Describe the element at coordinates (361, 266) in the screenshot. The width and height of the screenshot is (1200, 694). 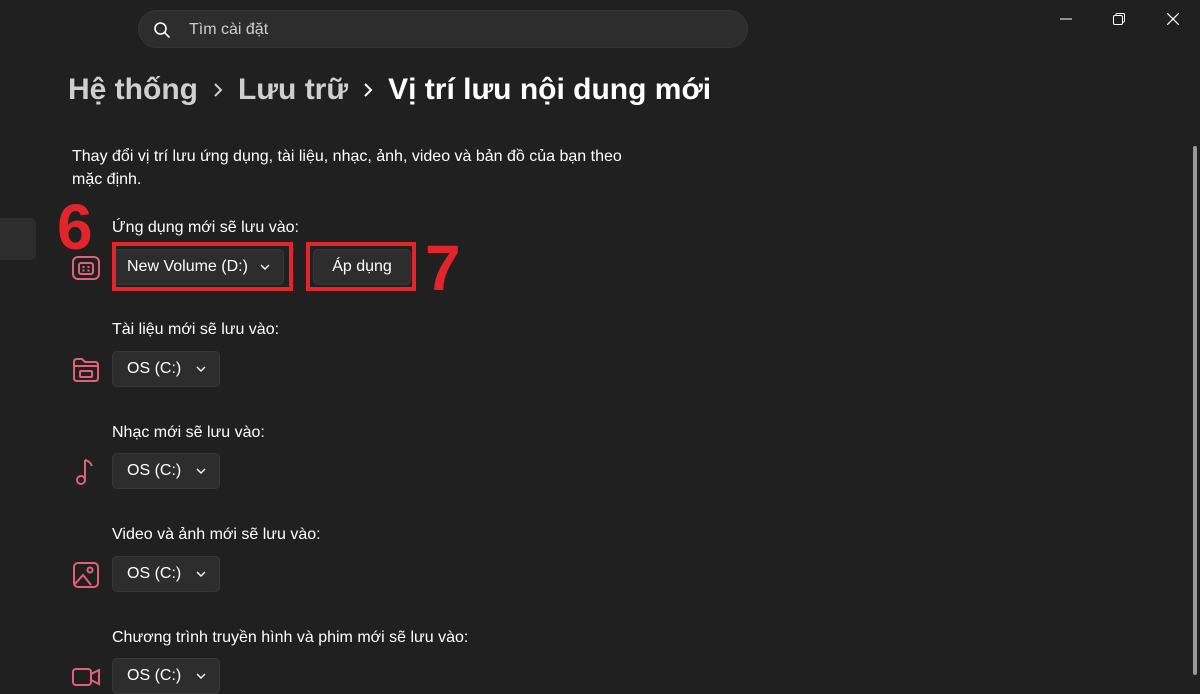
I see `highlight-apply-box` at that location.